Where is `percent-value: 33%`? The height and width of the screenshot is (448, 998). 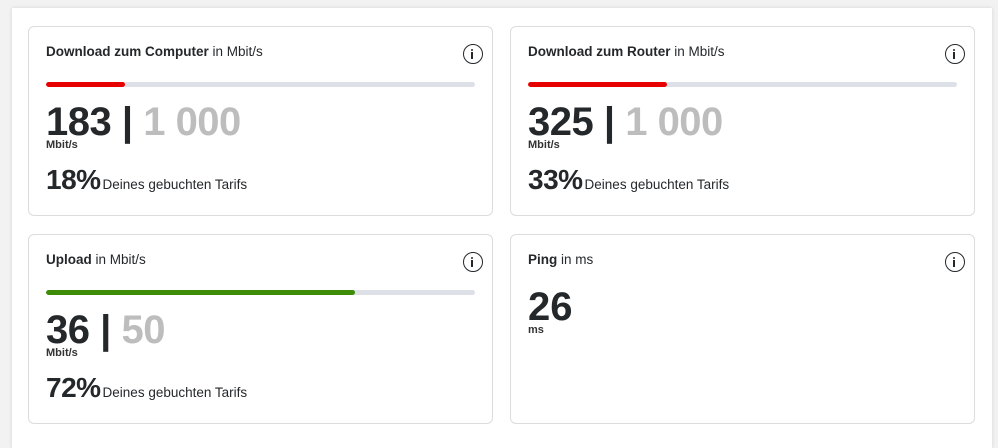
percent-value: 33% is located at coordinates (555, 179).